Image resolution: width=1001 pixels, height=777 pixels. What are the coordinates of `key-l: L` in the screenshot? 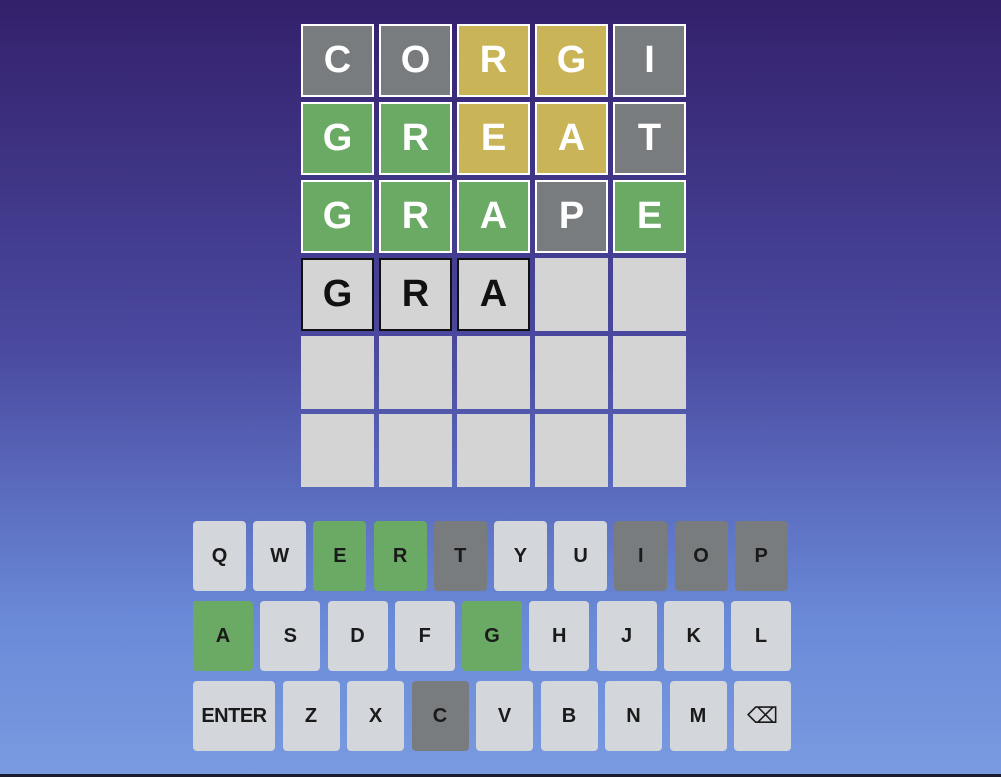 It's located at (761, 636).